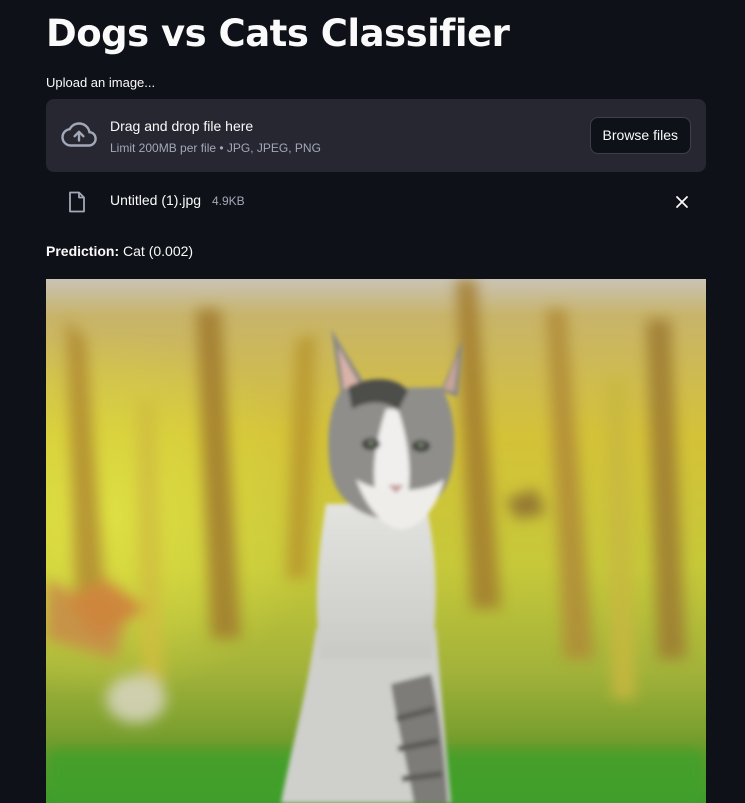  I want to click on close-icon, so click(682, 202).